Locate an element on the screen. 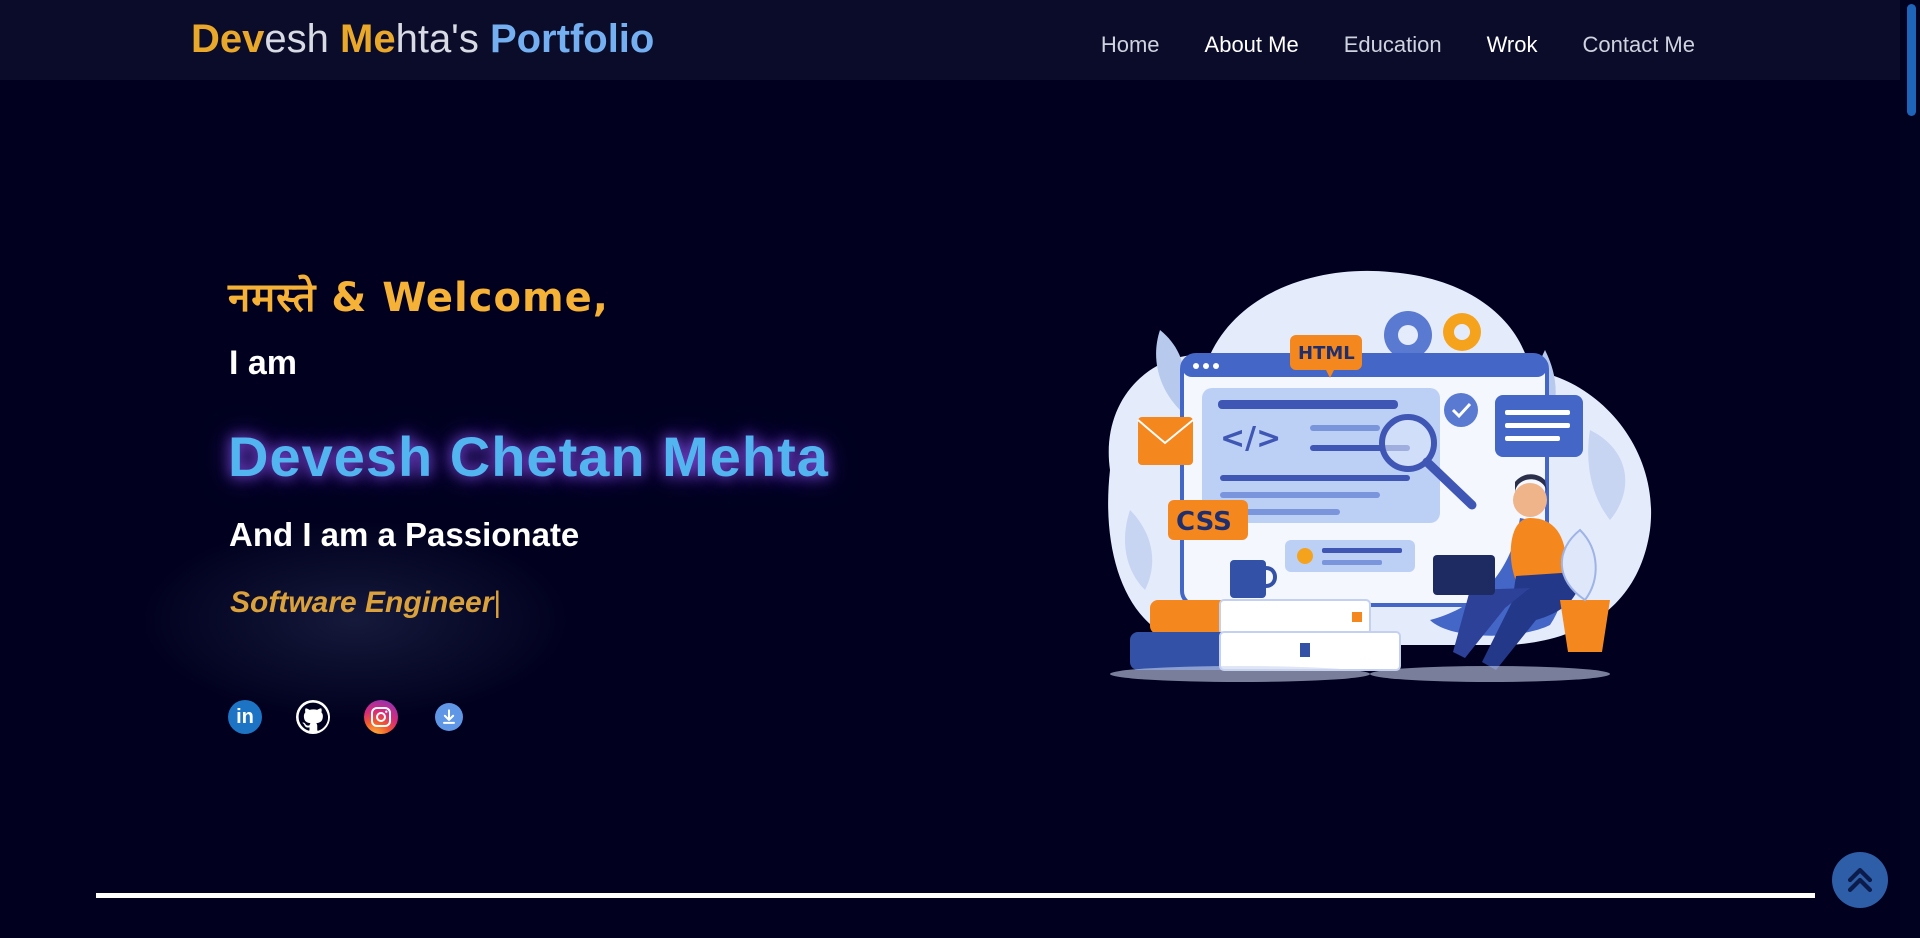 This screenshot has width=1920, height=938. brand-part: esh is located at coordinates (302, 39).